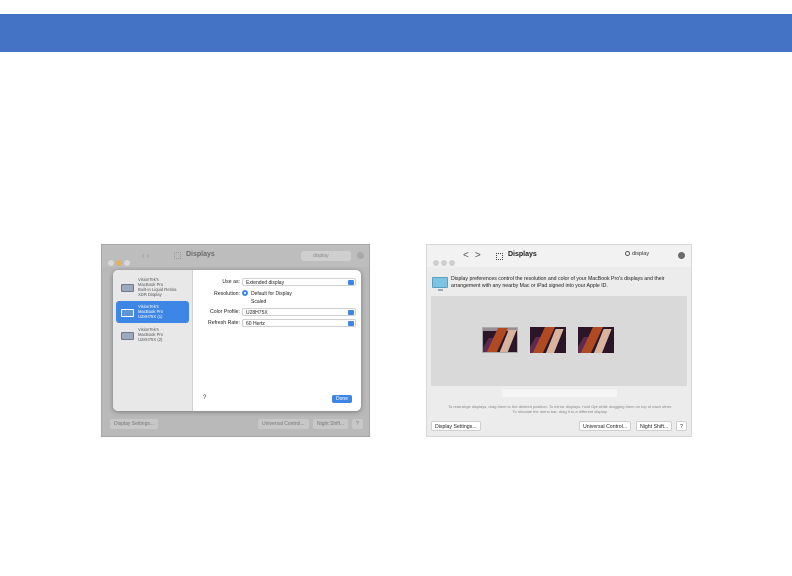 The width and height of the screenshot is (792, 576). What do you see at coordinates (152, 312) in the screenshot?
I see `display-item-u28h75x-1: VisionTek's MacBook Pro U28H75X (1)` at bounding box center [152, 312].